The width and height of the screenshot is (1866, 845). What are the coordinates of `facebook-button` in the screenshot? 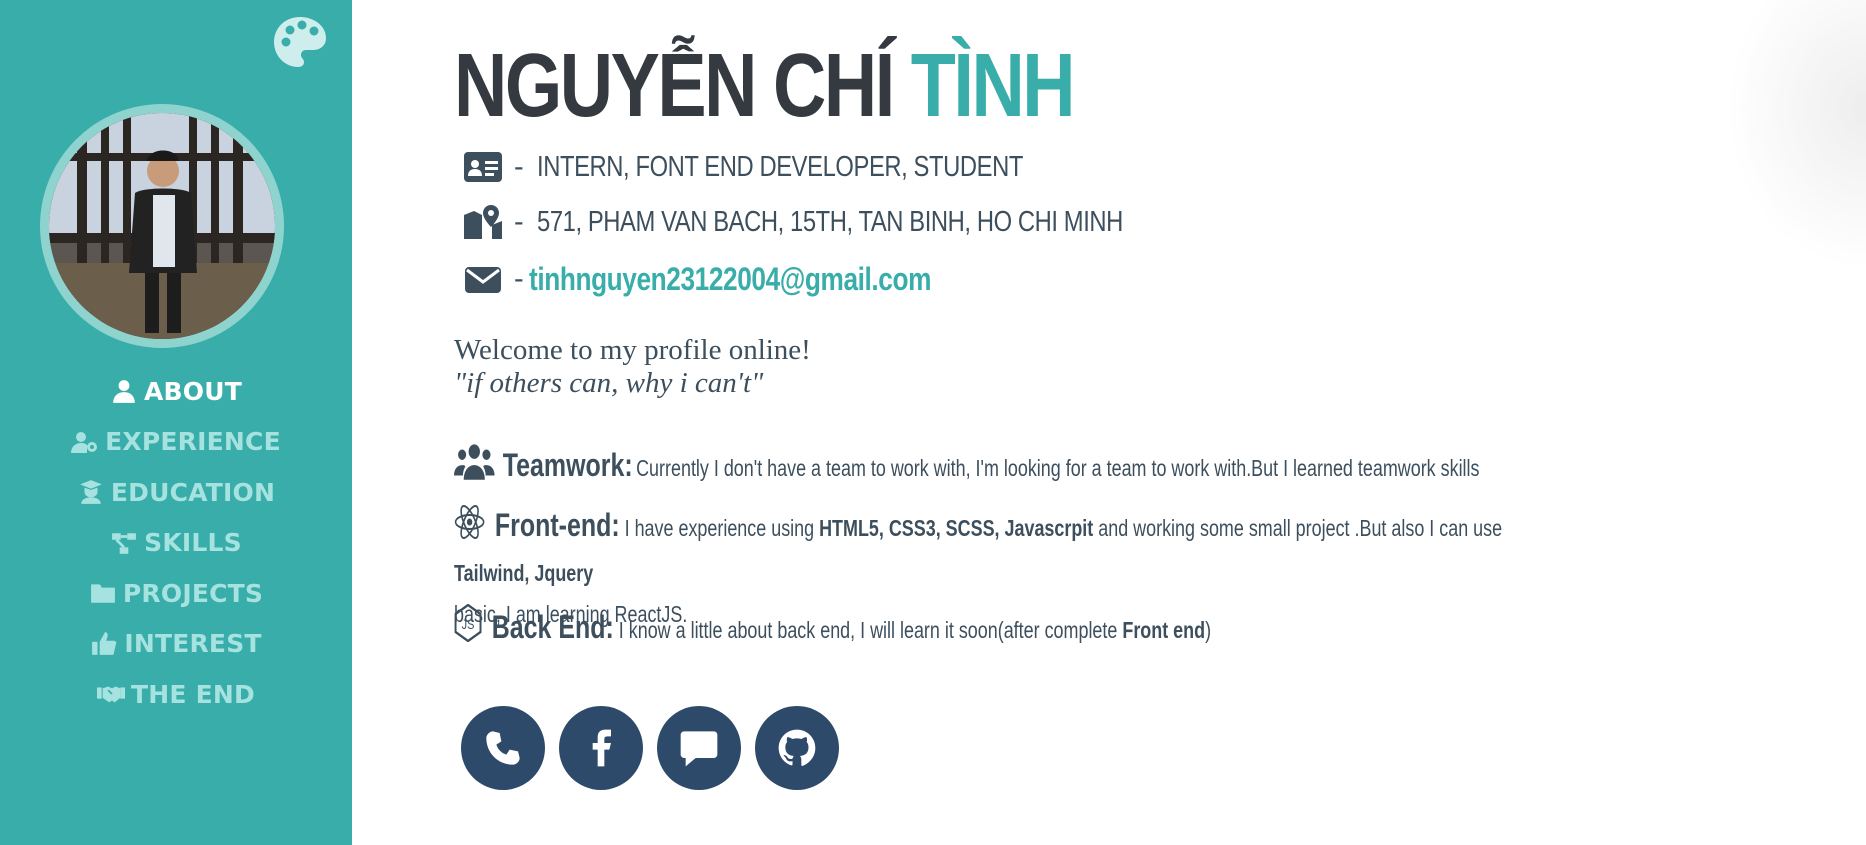 It's located at (601, 748).